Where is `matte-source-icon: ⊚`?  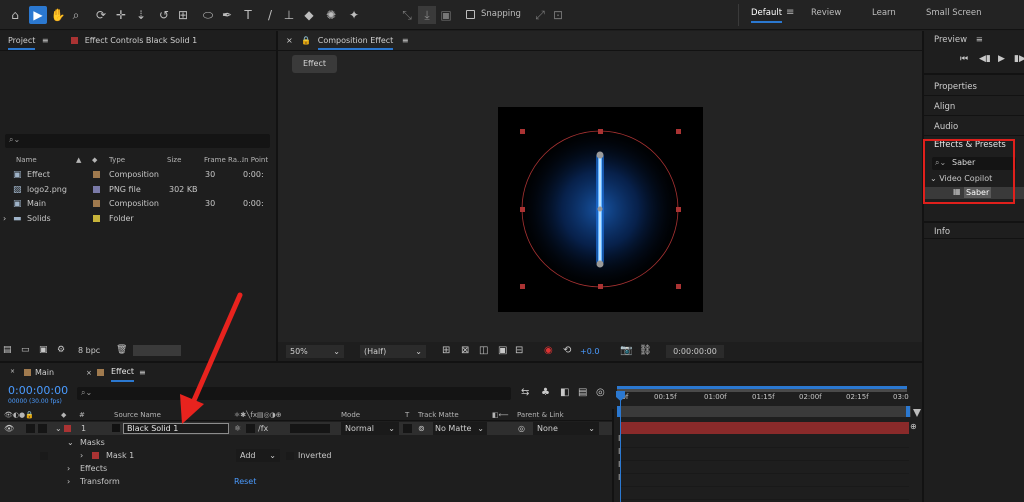
matte-source-icon: ⊚ is located at coordinates (421, 428).